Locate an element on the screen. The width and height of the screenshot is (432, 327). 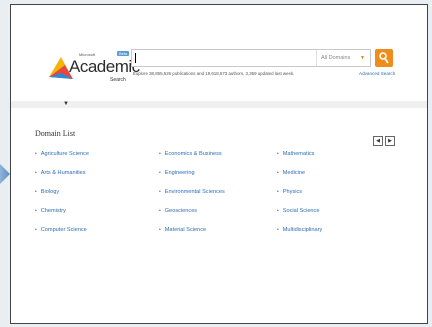
domain-link: • Environmental Sciences is located at coordinates (192, 192).